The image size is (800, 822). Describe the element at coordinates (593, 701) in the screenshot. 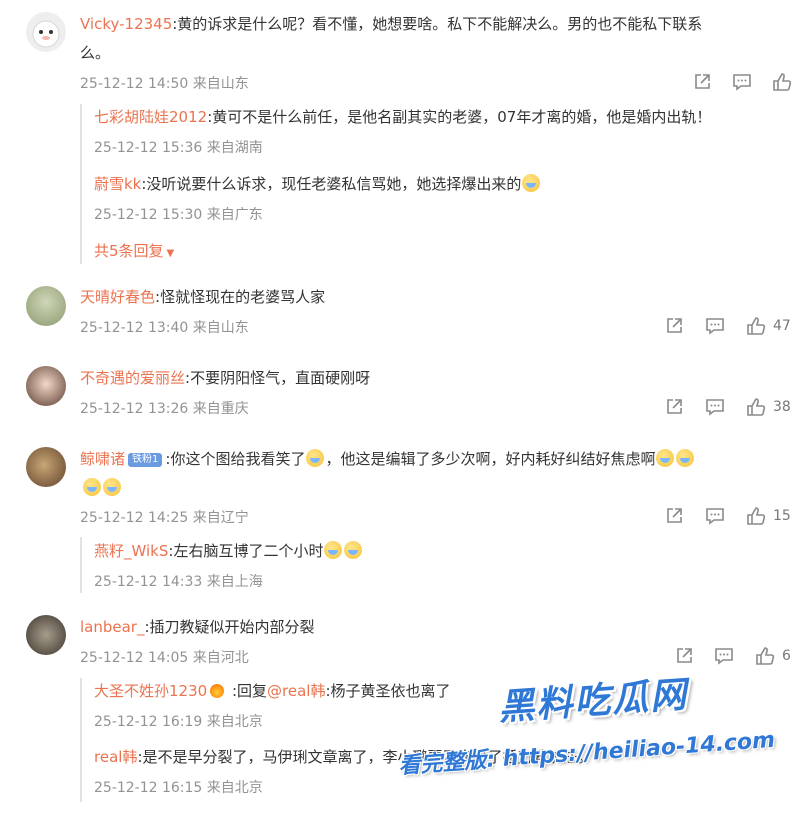

I see `watermark-logo: 黑料吃瓜网` at that location.